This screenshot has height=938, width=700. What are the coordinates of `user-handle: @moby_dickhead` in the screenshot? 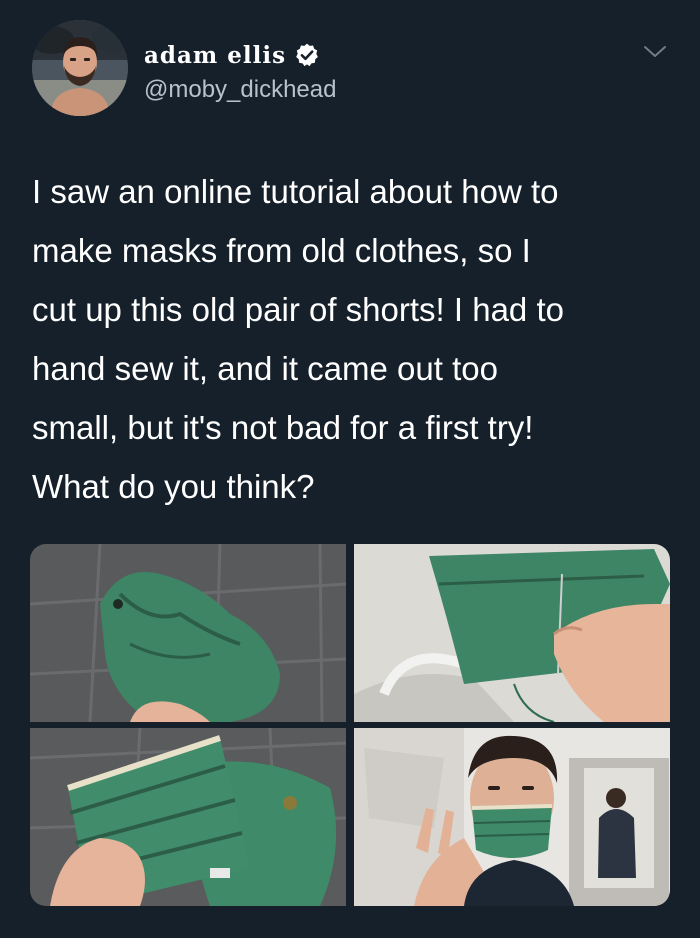 It's located at (240, 90).